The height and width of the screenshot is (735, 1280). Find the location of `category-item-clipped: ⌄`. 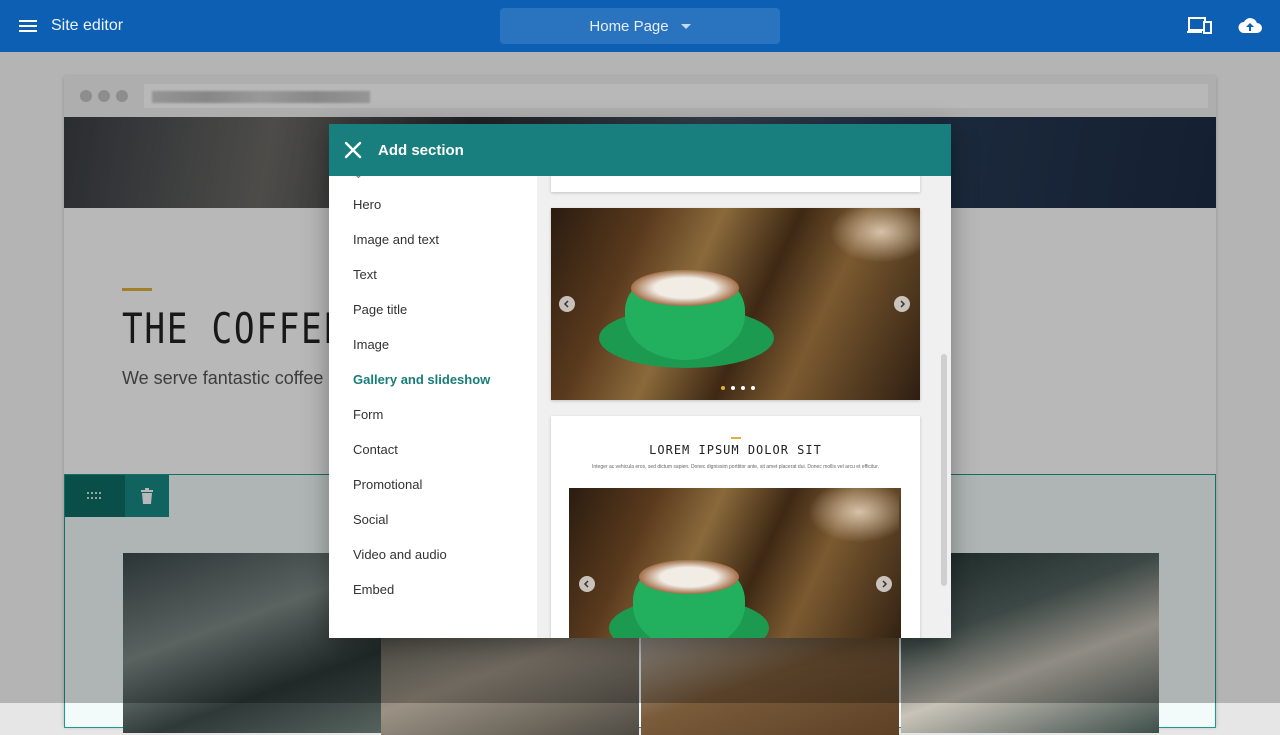

category-item-clipped: ⌄ is located at coordinates (358, 179).